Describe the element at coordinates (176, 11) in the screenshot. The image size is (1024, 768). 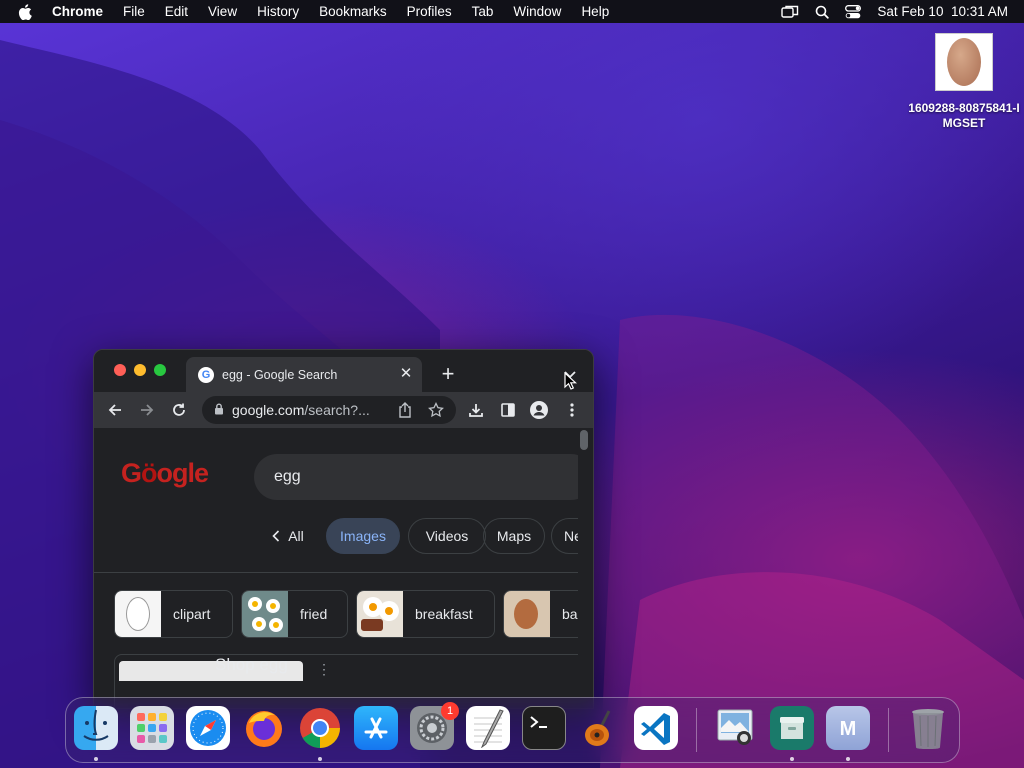
I see `menu-edit: Edit` at that location.